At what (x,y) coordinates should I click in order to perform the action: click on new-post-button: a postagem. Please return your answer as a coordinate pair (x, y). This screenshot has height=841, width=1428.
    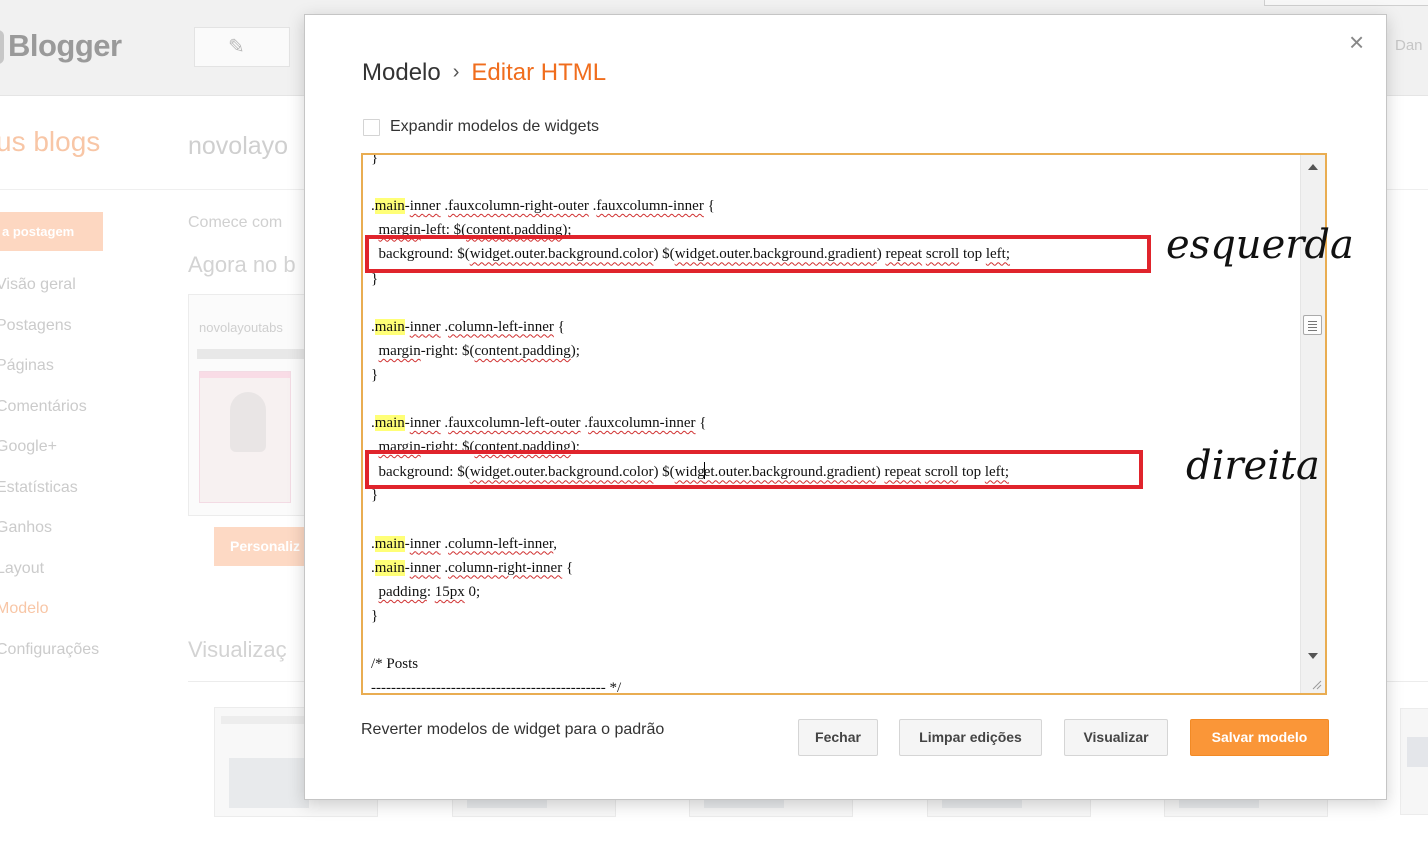
    Looking at the image, I should click on (51, 231).